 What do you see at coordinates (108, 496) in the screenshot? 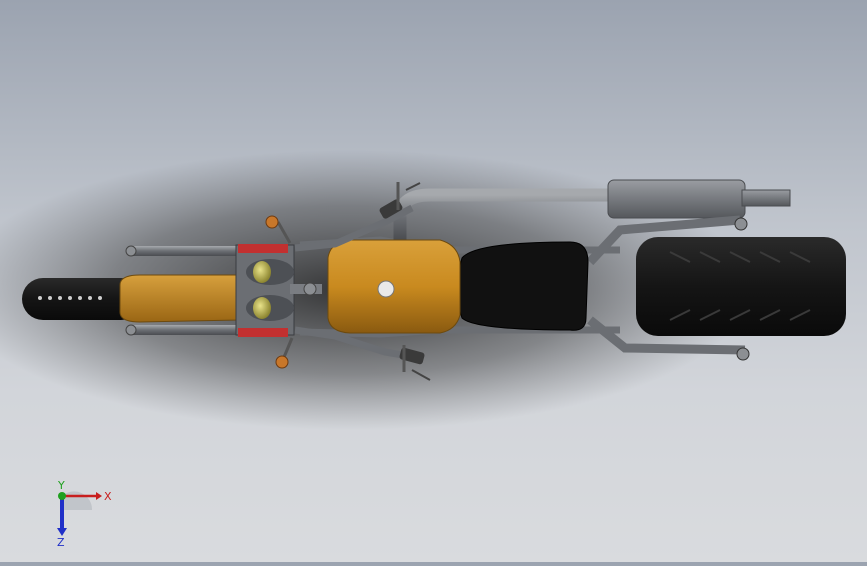
I see `x-axis-label: X` at bounding box center [108, 496].